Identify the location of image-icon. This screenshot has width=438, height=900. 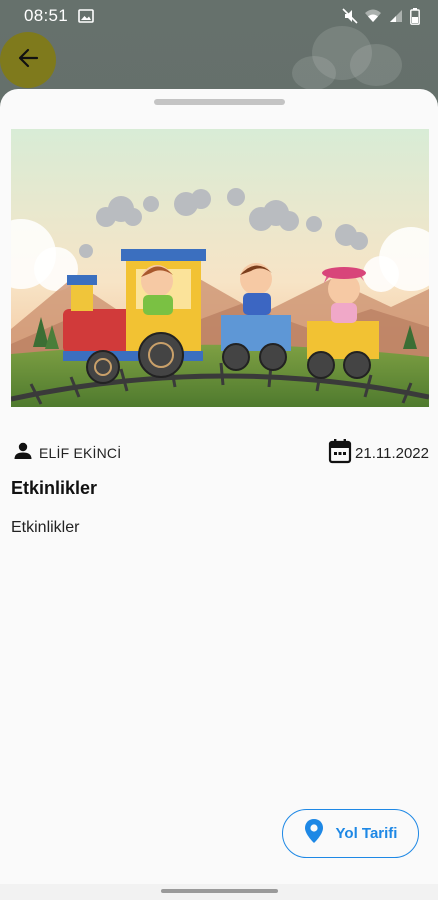
(86, 16).